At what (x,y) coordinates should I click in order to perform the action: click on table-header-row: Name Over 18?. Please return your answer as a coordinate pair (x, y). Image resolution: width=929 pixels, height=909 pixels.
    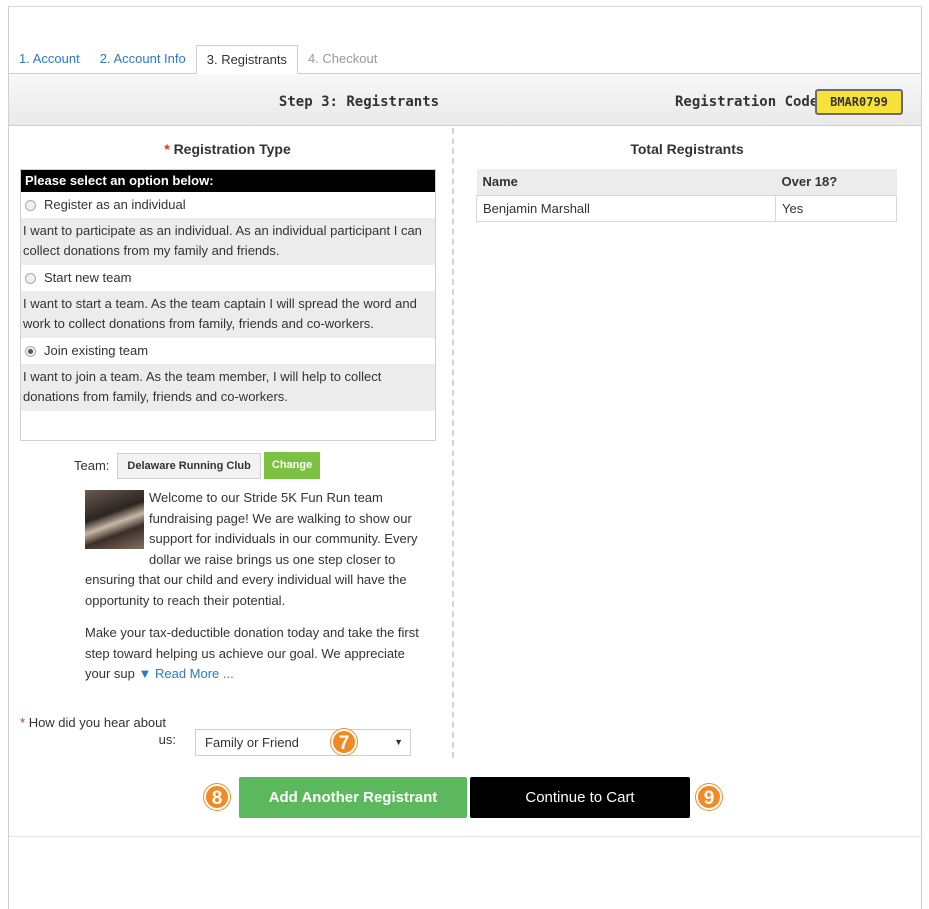
    Looking at the image, I should click on (686, 182).